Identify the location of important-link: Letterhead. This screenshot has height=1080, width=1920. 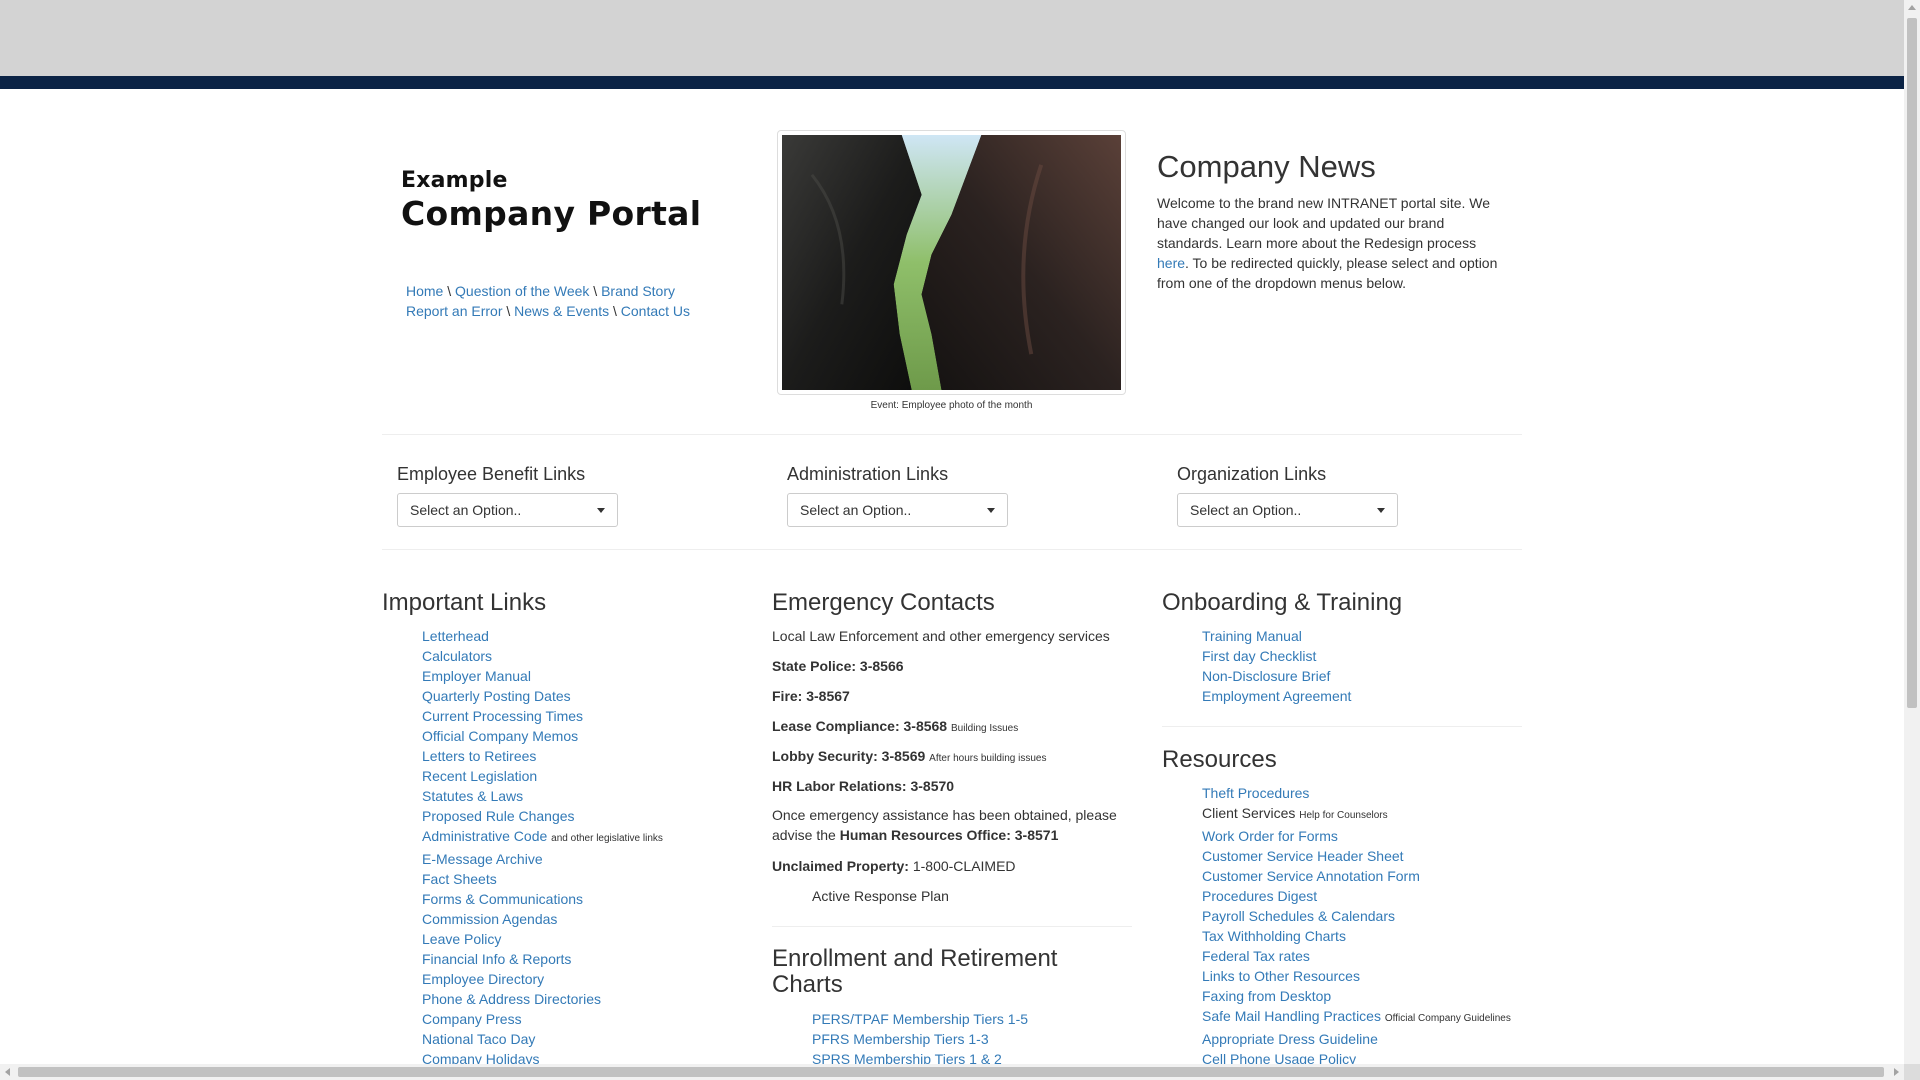
(455, 636).